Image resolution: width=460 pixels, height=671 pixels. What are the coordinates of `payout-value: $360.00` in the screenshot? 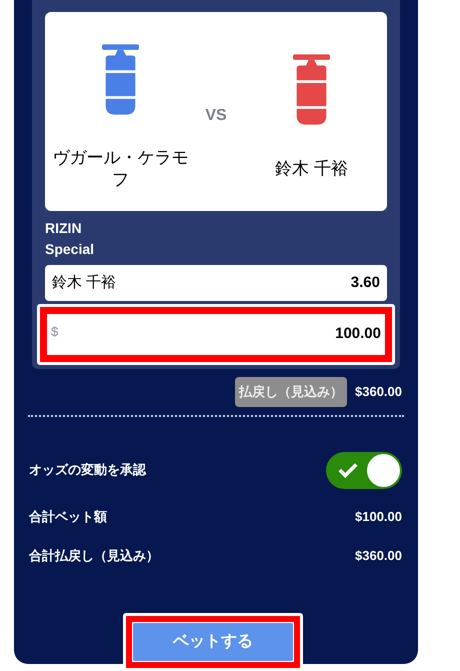 It's located at (378, 392).